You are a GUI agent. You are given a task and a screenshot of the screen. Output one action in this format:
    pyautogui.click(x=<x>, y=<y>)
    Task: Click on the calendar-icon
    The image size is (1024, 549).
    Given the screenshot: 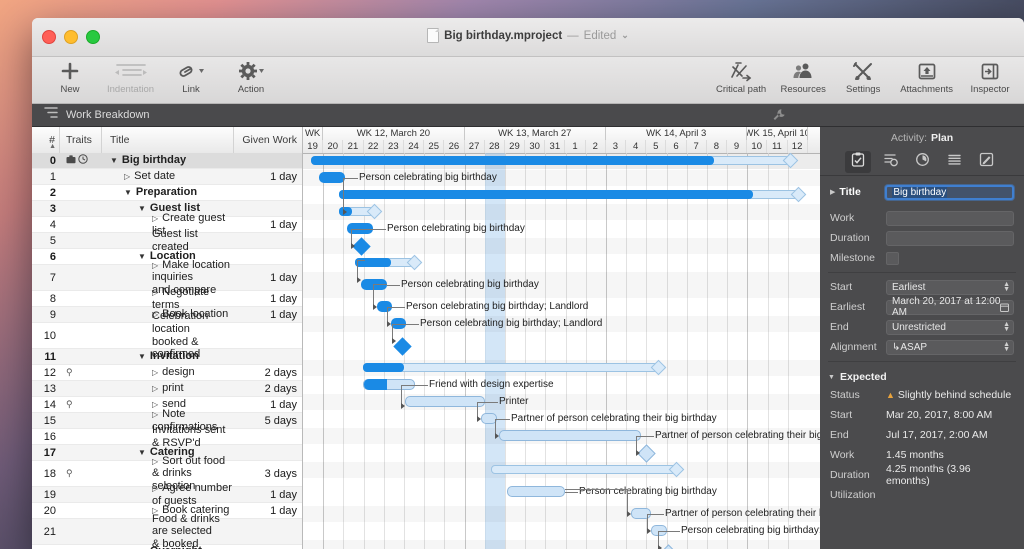 What is the action you would take?
    pyautogui.click(x=1004, y=308)
    